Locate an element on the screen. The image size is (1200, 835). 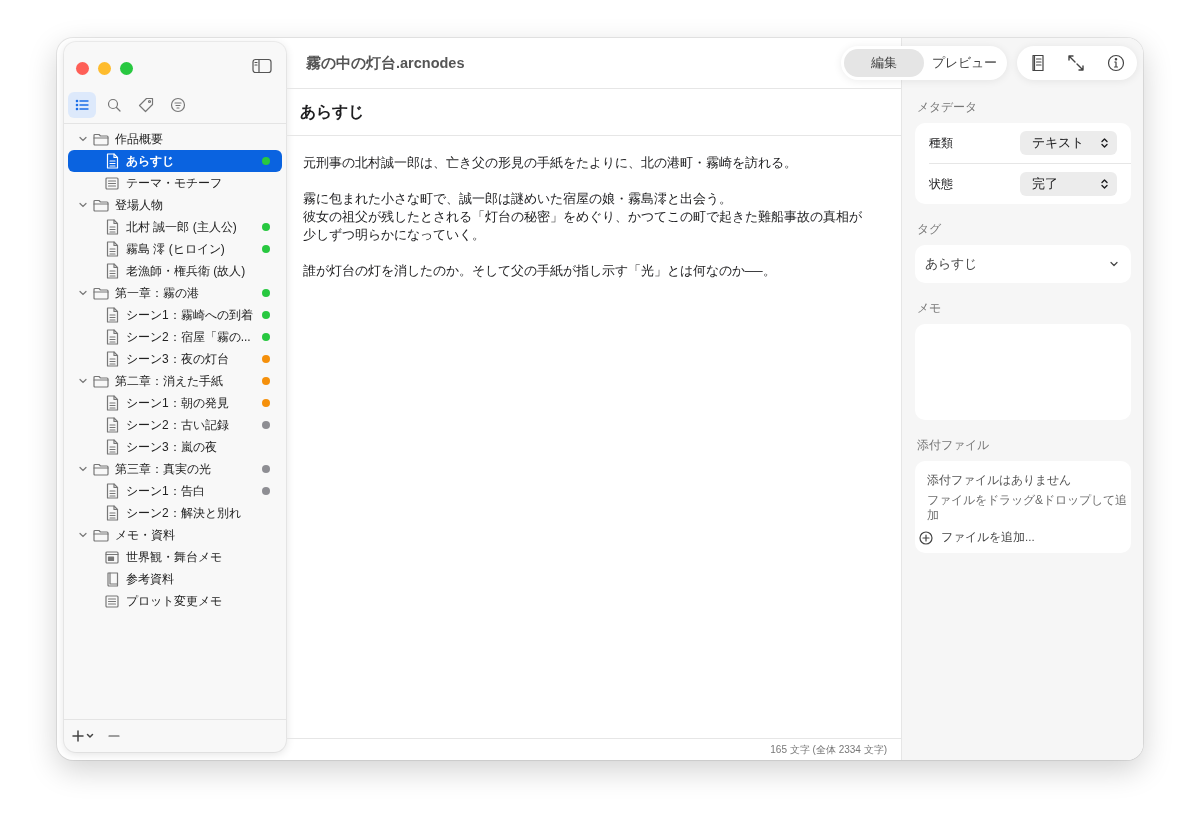
search-icon is located at coordinates (114, 105).